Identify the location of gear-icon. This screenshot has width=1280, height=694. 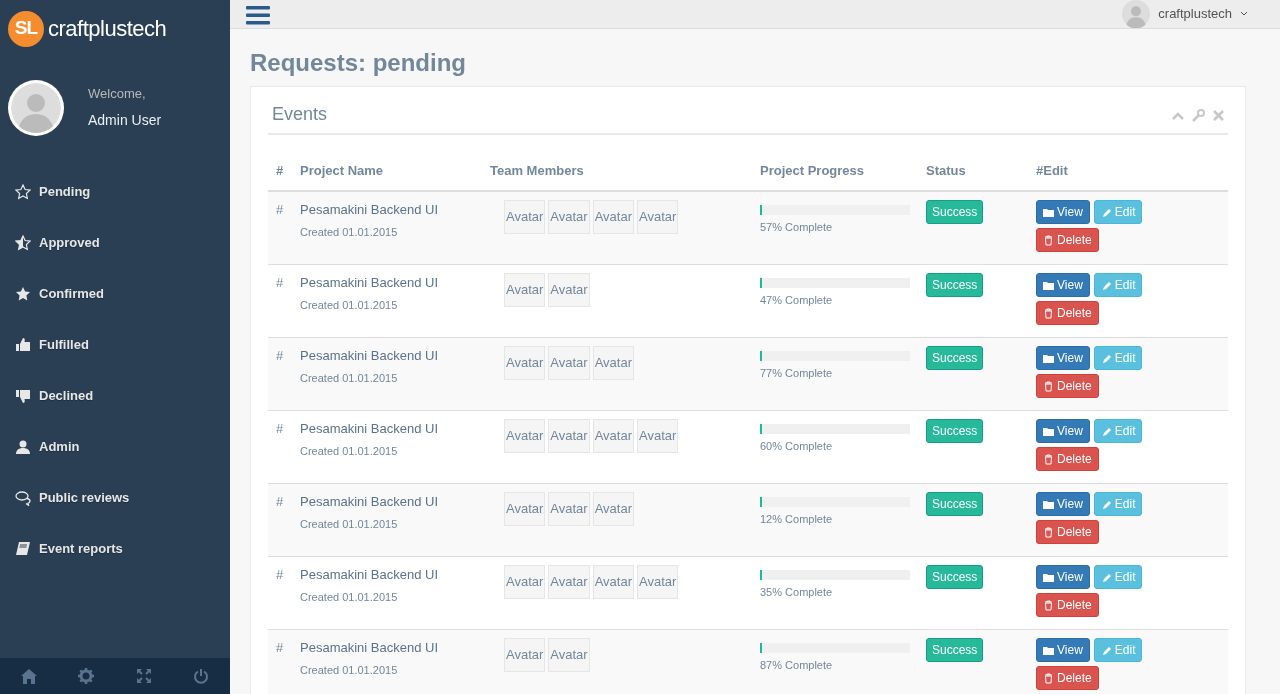
(86, 676).